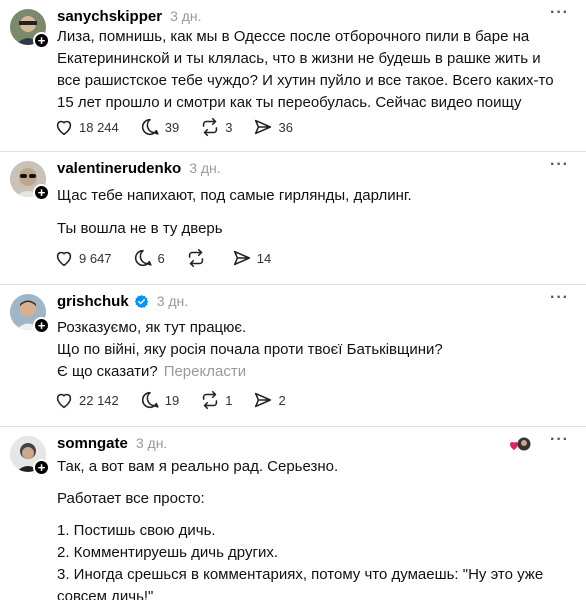 This screenshot has height=600, width=586. I want to click on like-count: 22 142, so click(99, 400).